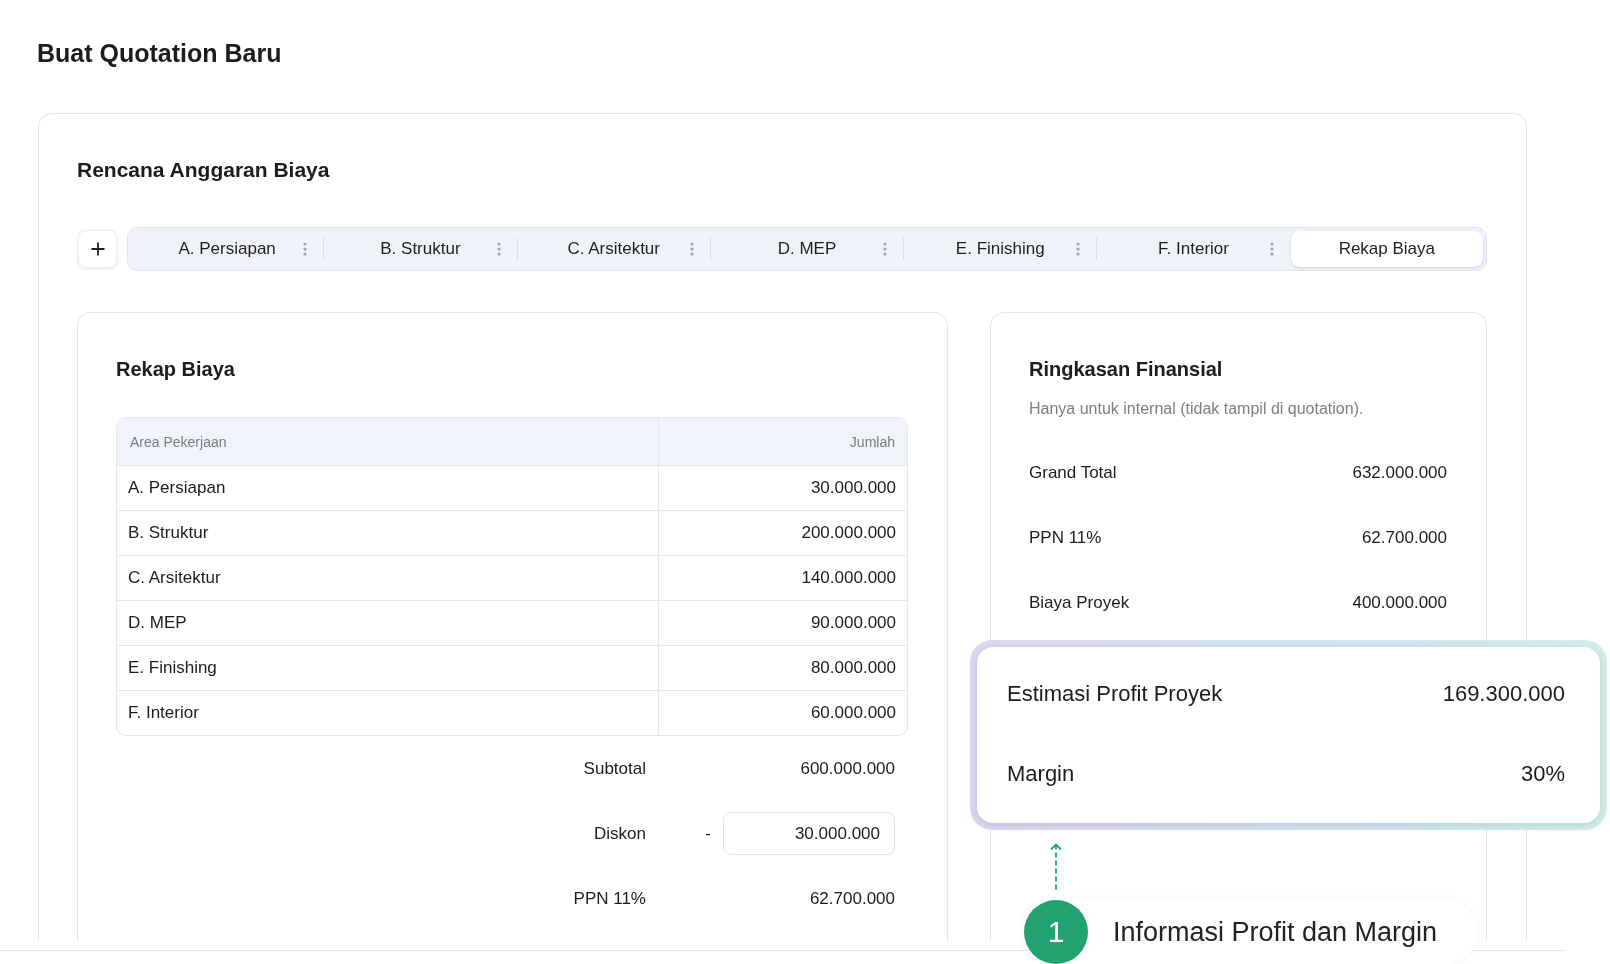 Image resolution: width=1610 pixels, height=964 pixels. What do you see at coordinates (620, 833) in the screenshot?
I see `total-label: Diskon` at bounding box center [620, 833].